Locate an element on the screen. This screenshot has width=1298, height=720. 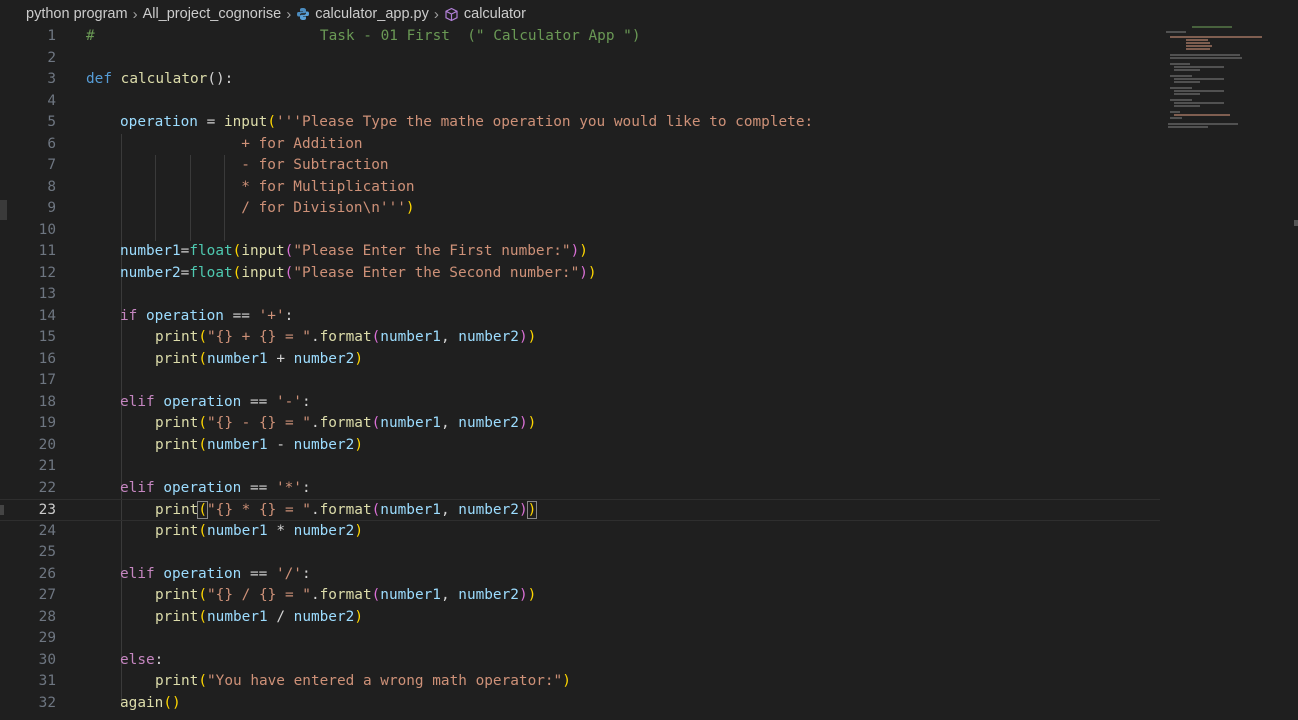
code-line: 14 if operation == '+': is located at coordinates (580, 317).